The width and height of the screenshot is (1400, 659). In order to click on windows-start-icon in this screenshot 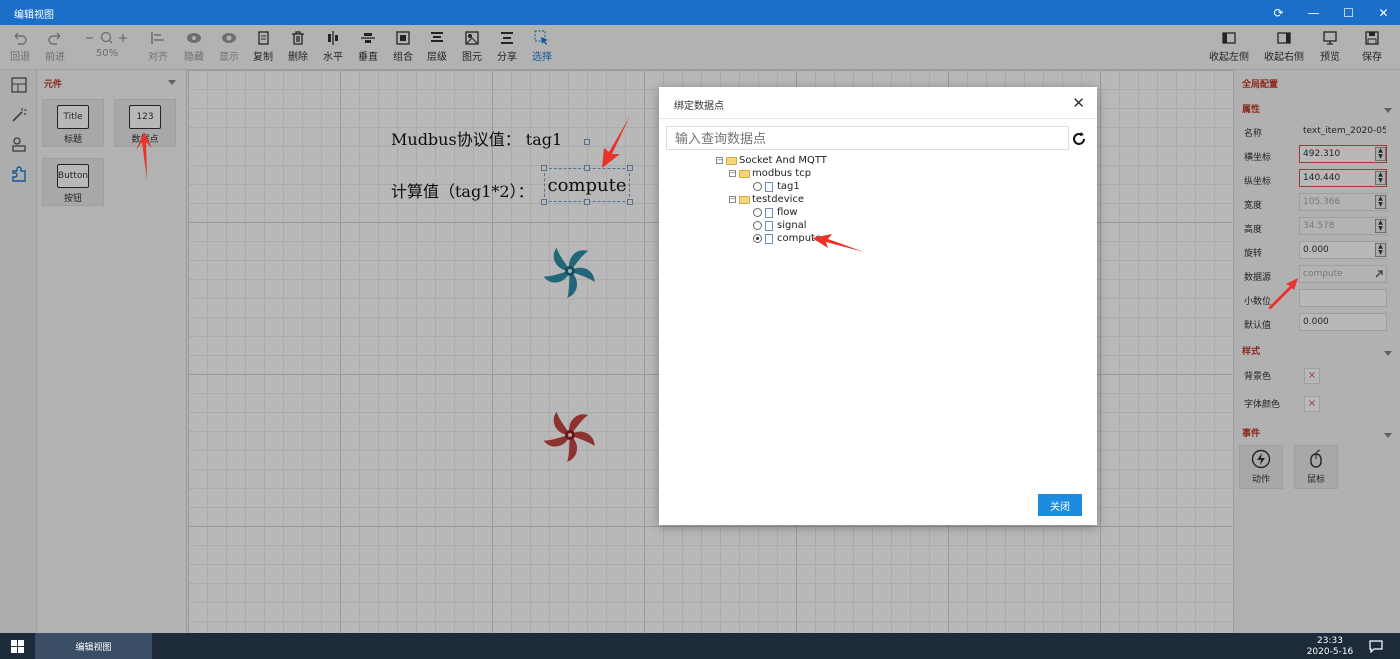, I will do `click(17, 646)`.